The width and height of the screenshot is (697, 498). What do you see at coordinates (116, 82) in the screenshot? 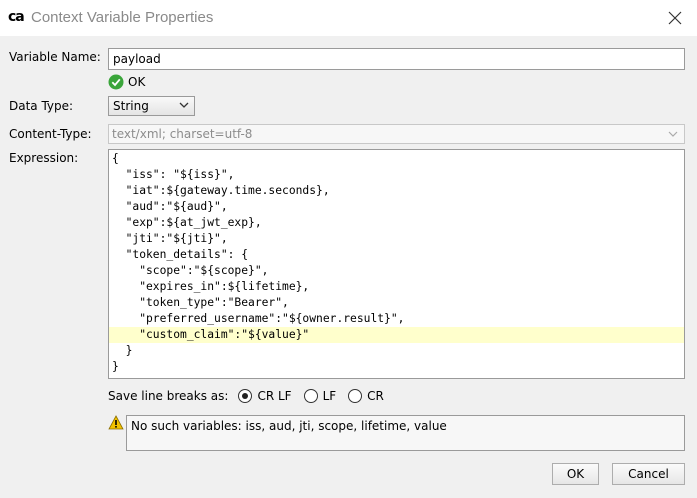
I see `check-circle-icon` at bounding box center [116, 82].